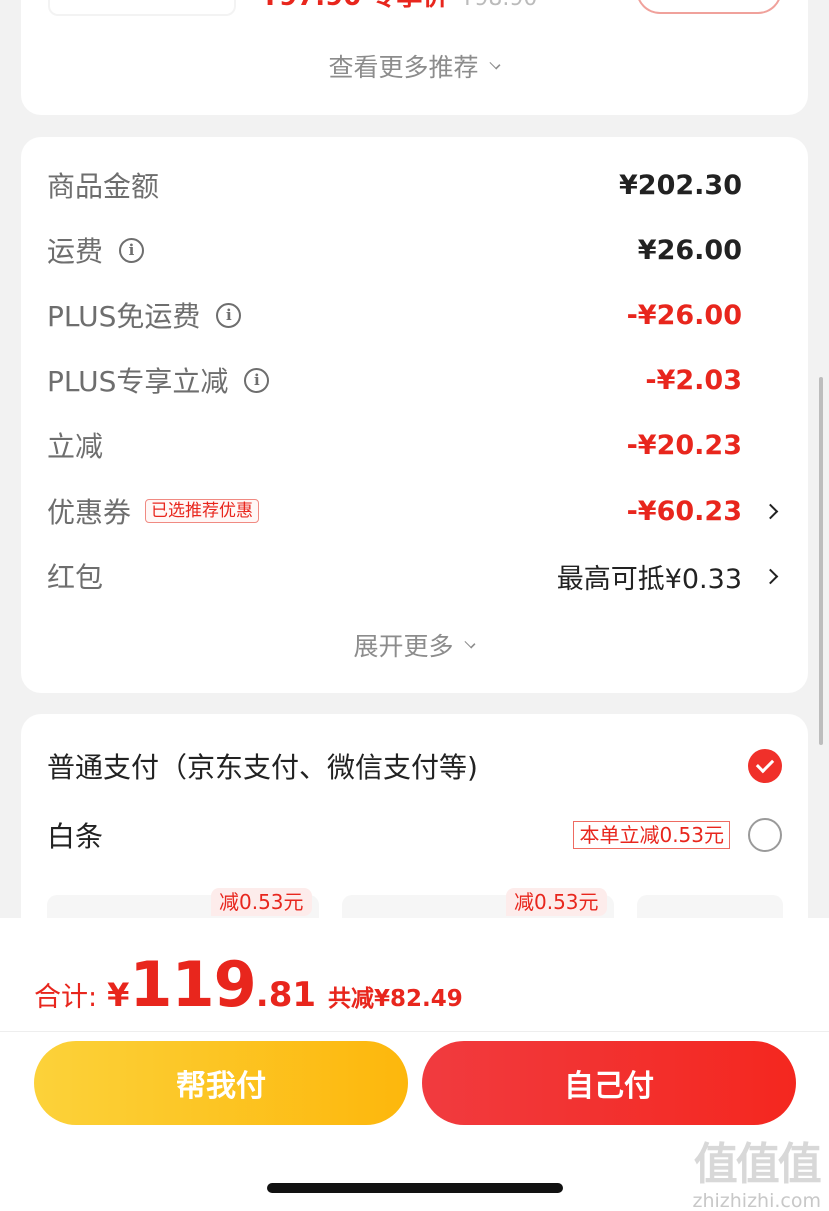  Describe the element at coordinates (75, 446) in the screenshot. I see `row-label: 立减` at that location.